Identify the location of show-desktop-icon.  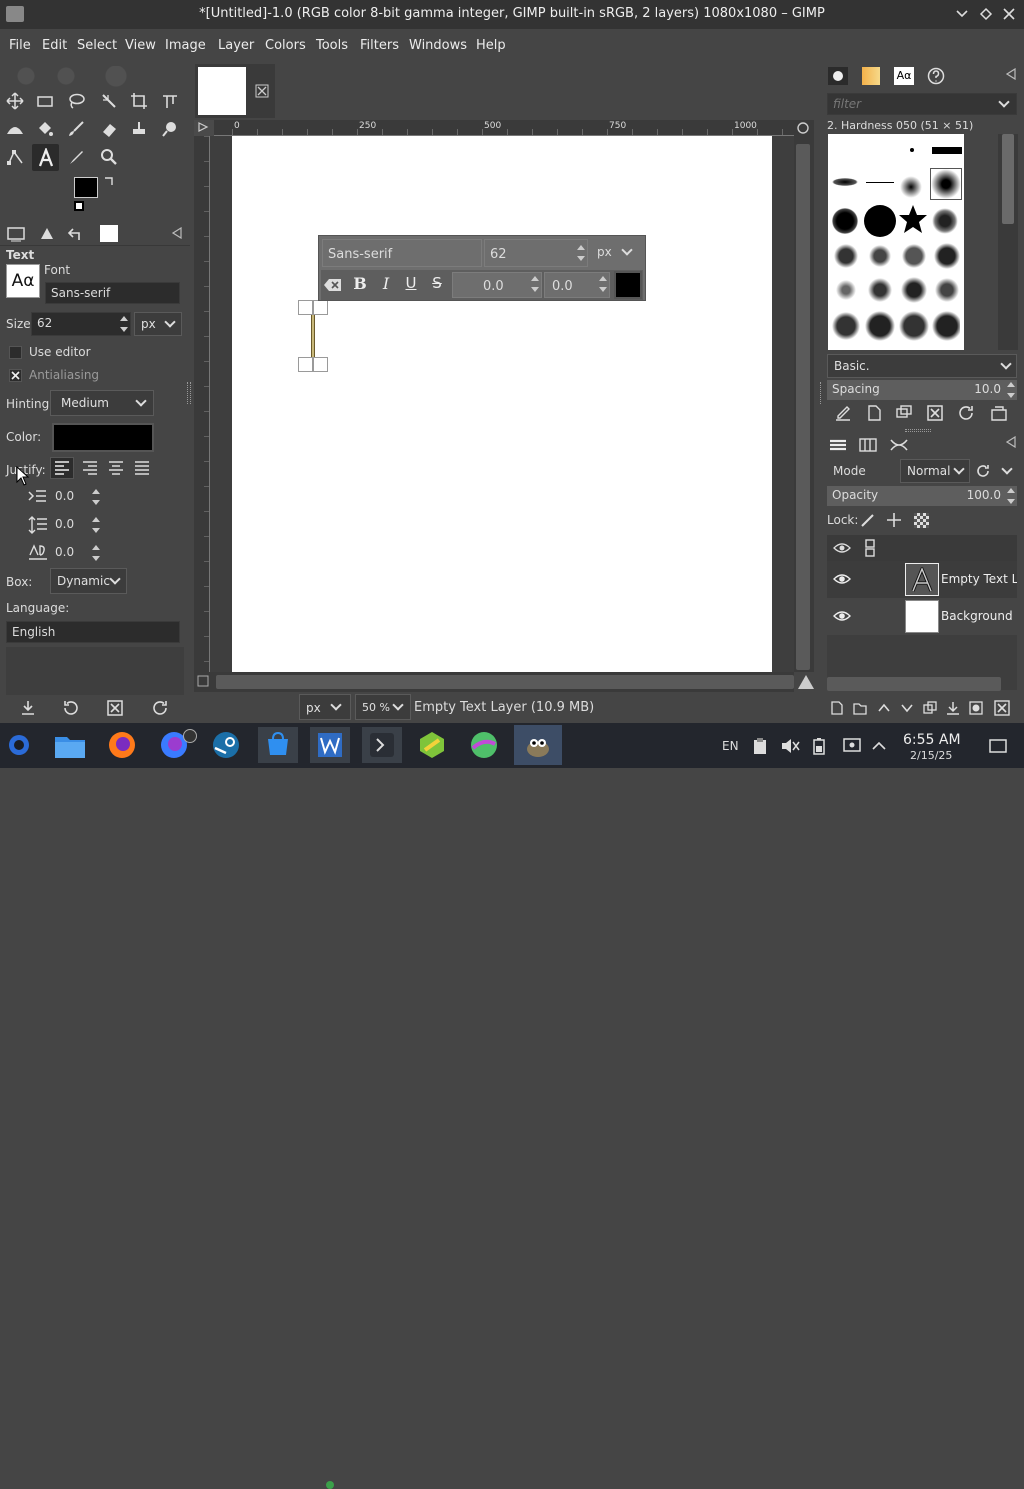
(998, 746).